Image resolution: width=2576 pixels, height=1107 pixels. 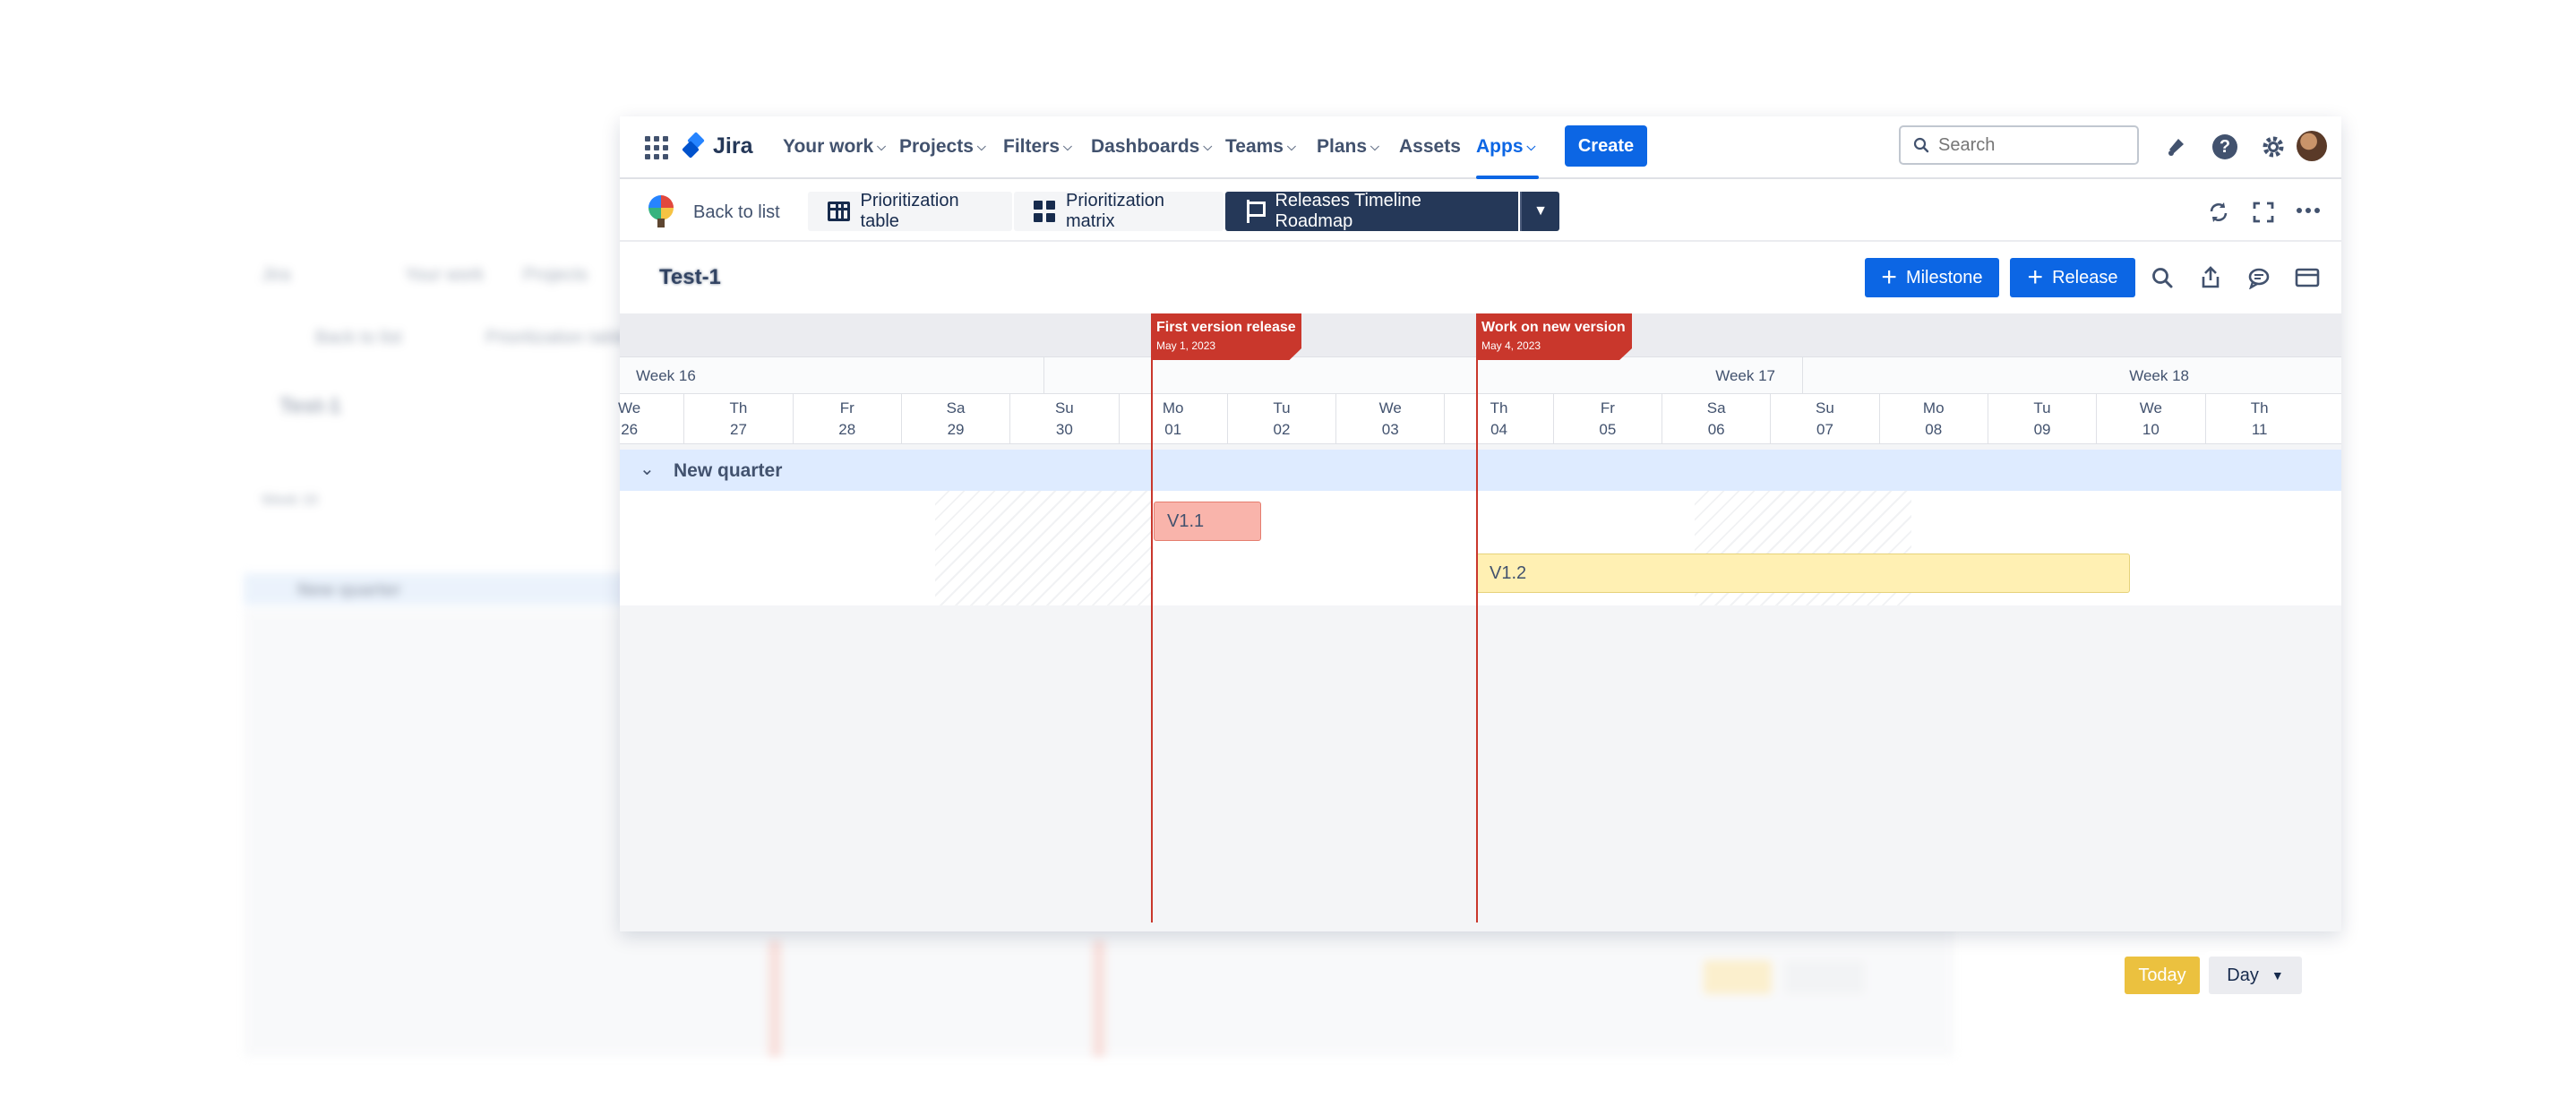 What do you see at coordinates (2218, 216) in the screenshot?
I see `sync-icon` at bounding box center [2218, 216].